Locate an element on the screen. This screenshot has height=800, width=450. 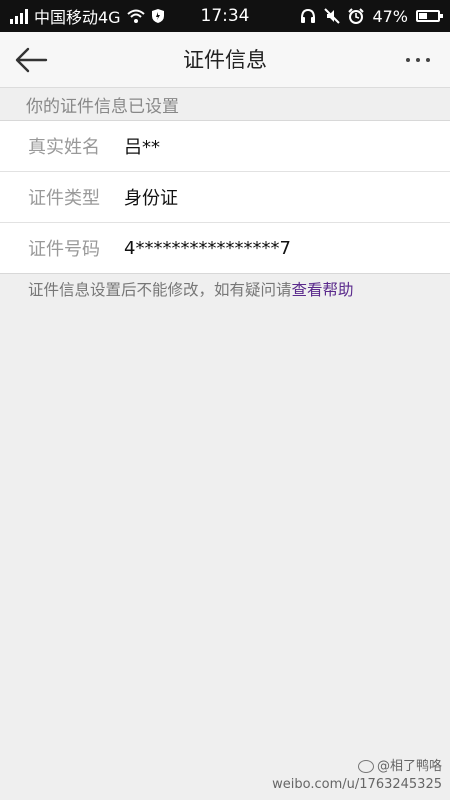
note-text: 证件信息设置后不能修改，如有疑问请 is located at coordinates (160, 290).